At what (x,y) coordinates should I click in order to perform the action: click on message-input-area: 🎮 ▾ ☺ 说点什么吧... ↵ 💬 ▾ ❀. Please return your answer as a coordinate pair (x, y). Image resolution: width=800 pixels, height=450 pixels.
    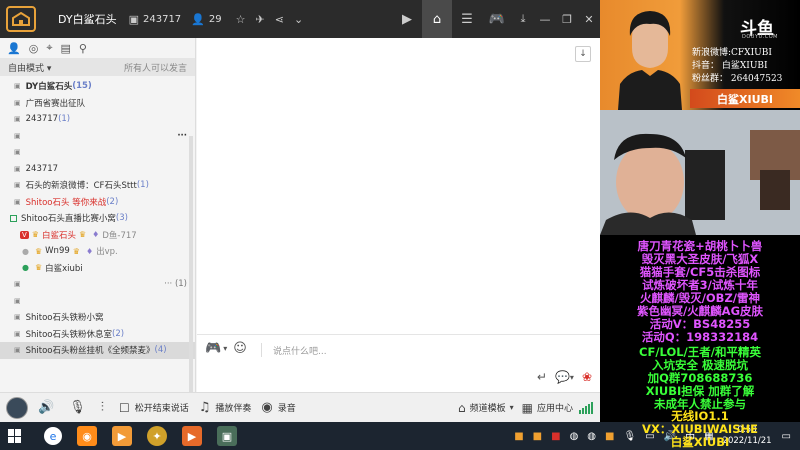
    Looking at the image, I should click on (398, 363).